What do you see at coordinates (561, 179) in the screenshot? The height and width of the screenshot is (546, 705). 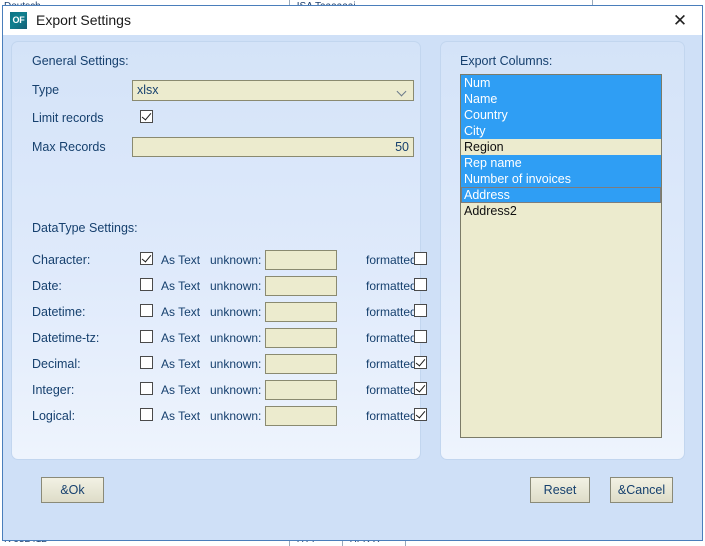 I see `list-item: Number of invoices` at bounding box center [561, 179].